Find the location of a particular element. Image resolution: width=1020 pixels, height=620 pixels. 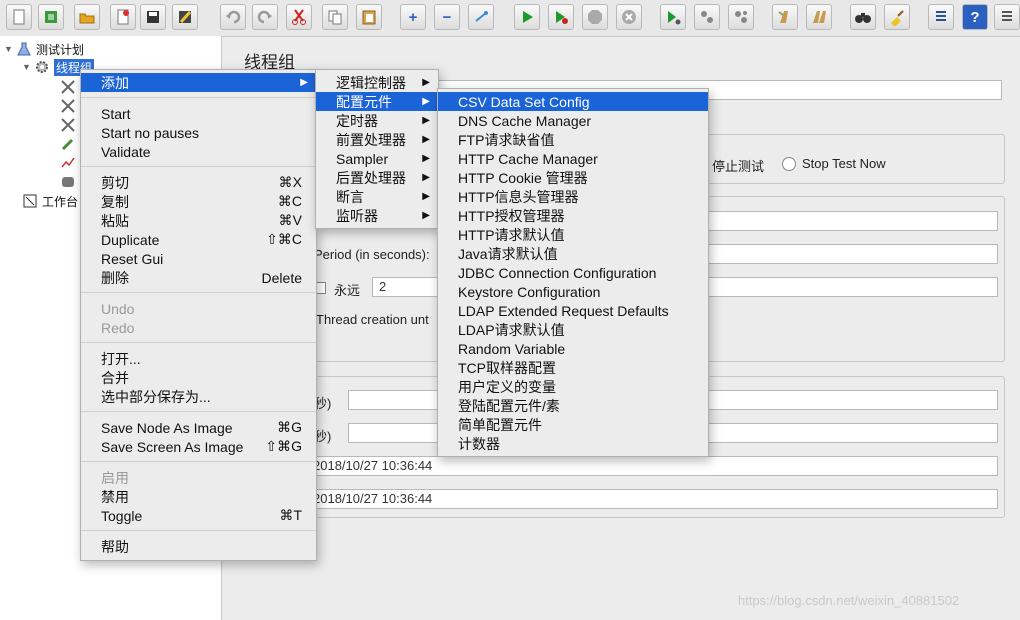

tree-node-test-plan: ▼ 测试计划 is located at coordinates (44, 49).